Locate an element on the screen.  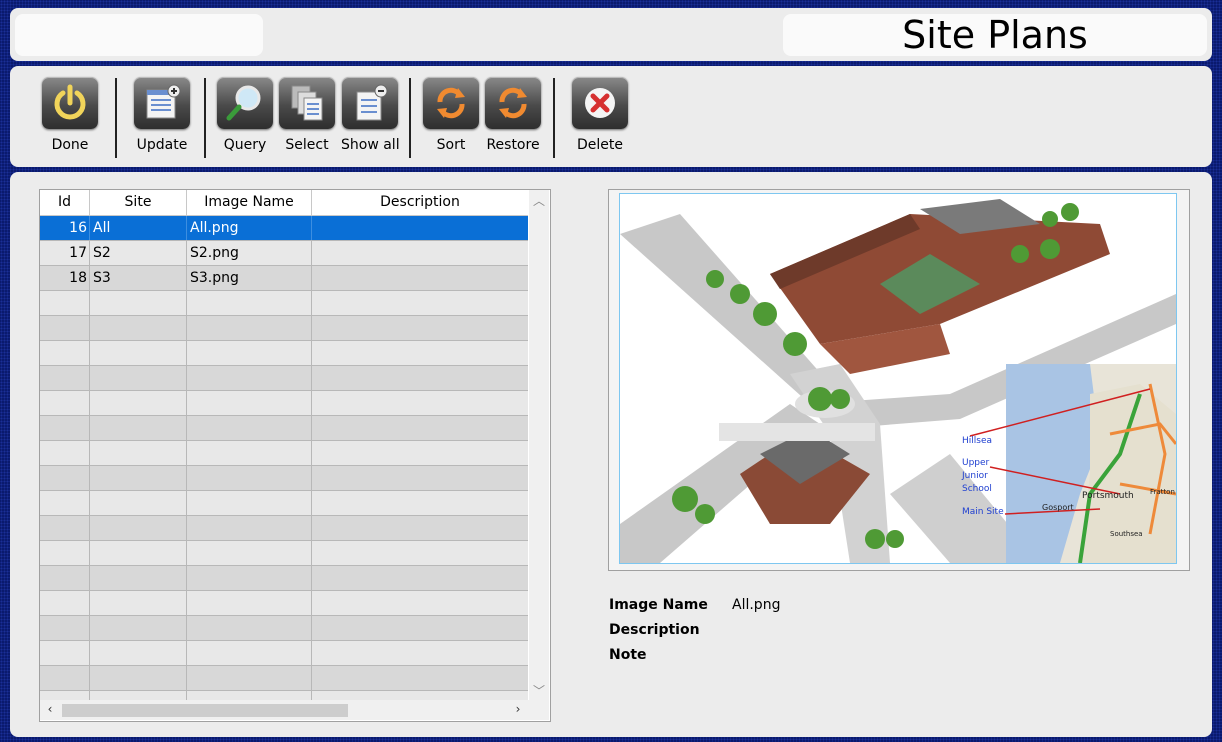
select-pages-icon is located at coordinates (307, 103).